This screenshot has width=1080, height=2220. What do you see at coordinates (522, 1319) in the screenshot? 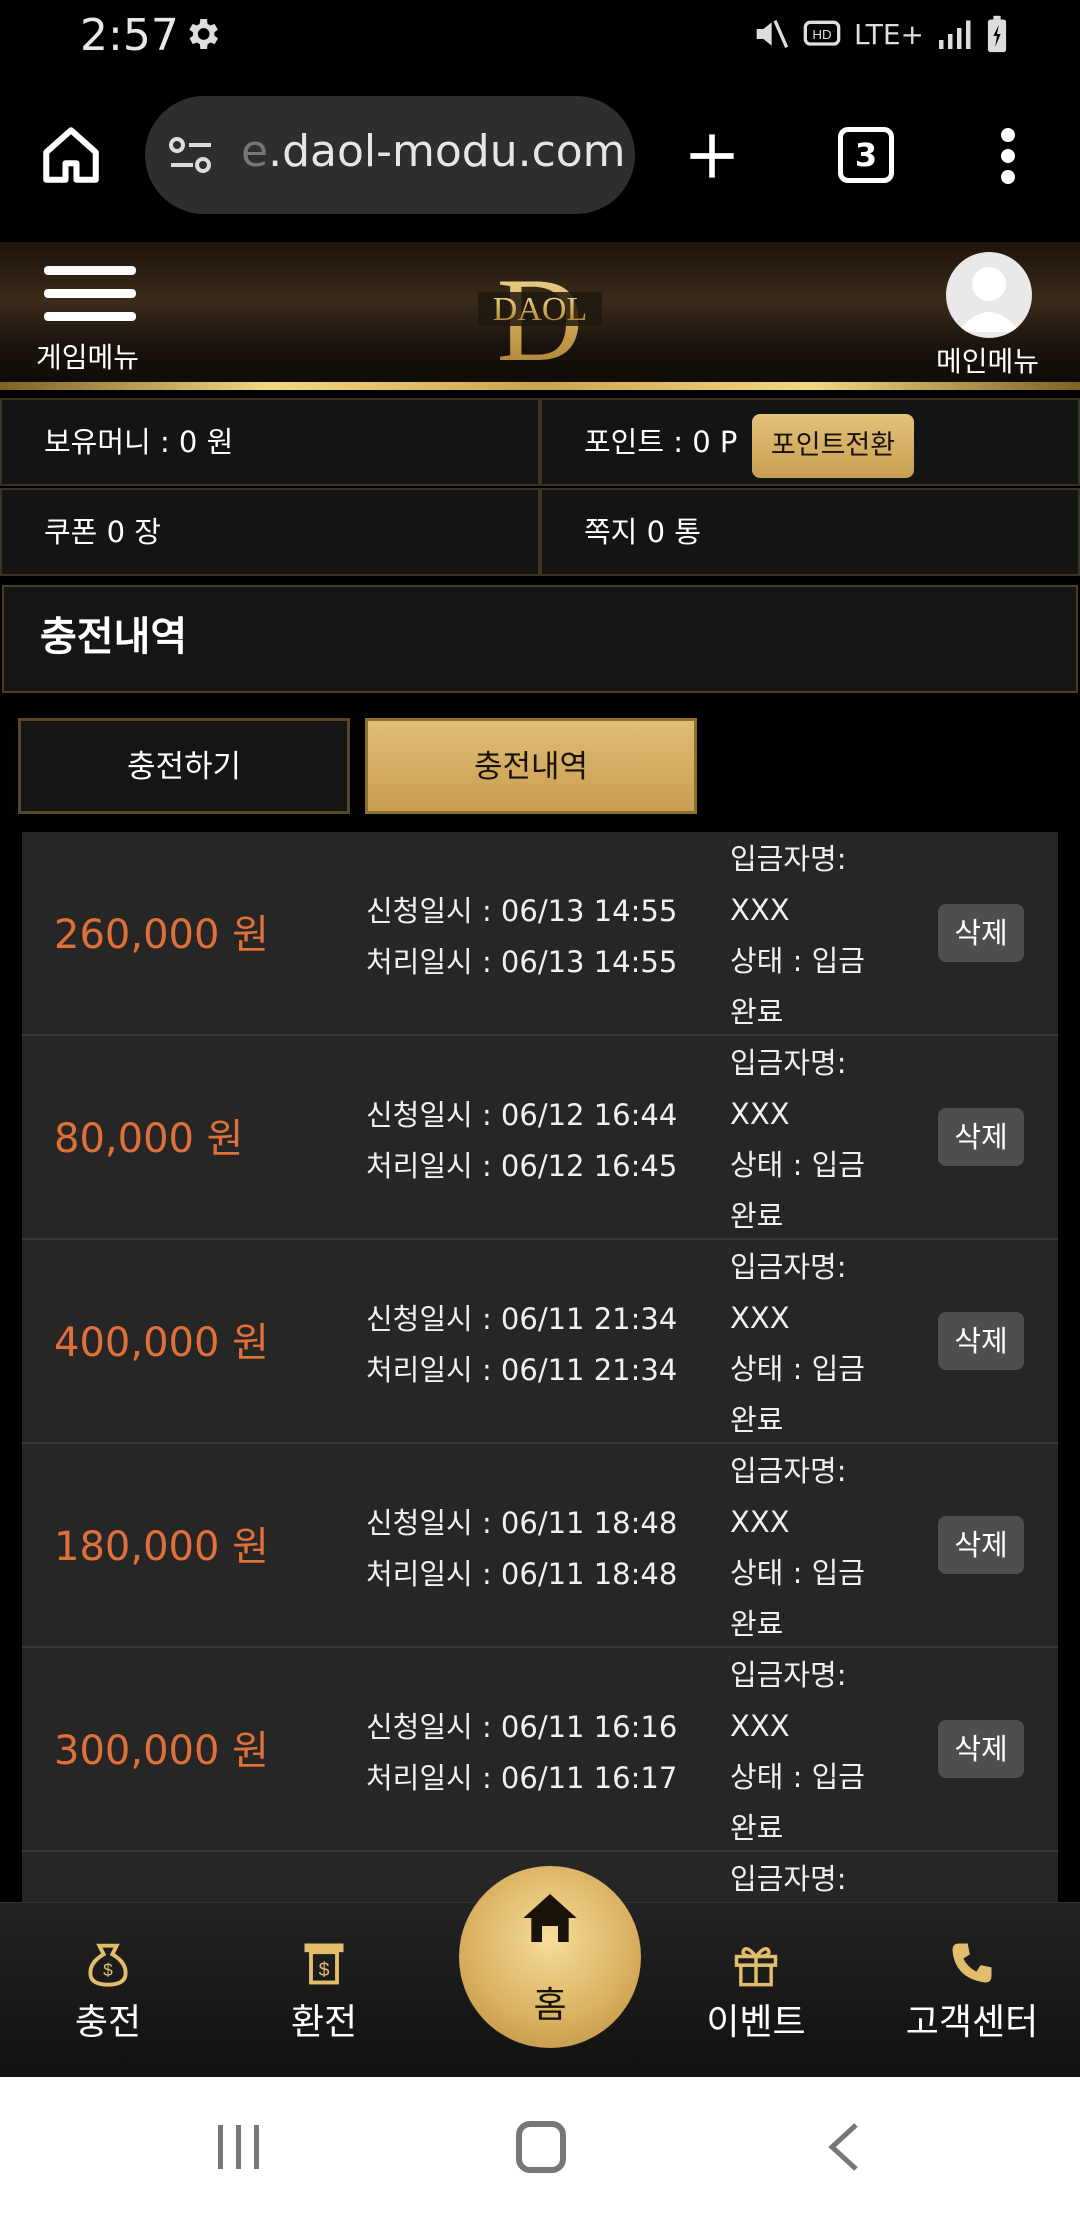
I see `requested-time: 신청일시 : 06/11 21:34` at bounding box center [522, 1319].